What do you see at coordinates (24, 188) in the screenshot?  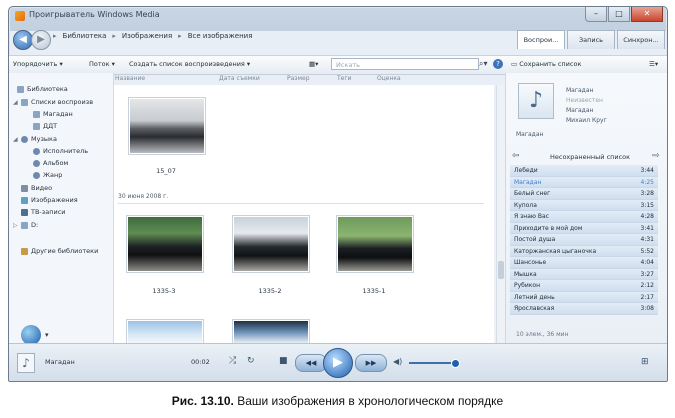 I see `video-icon` at bounding box center [24, 188].